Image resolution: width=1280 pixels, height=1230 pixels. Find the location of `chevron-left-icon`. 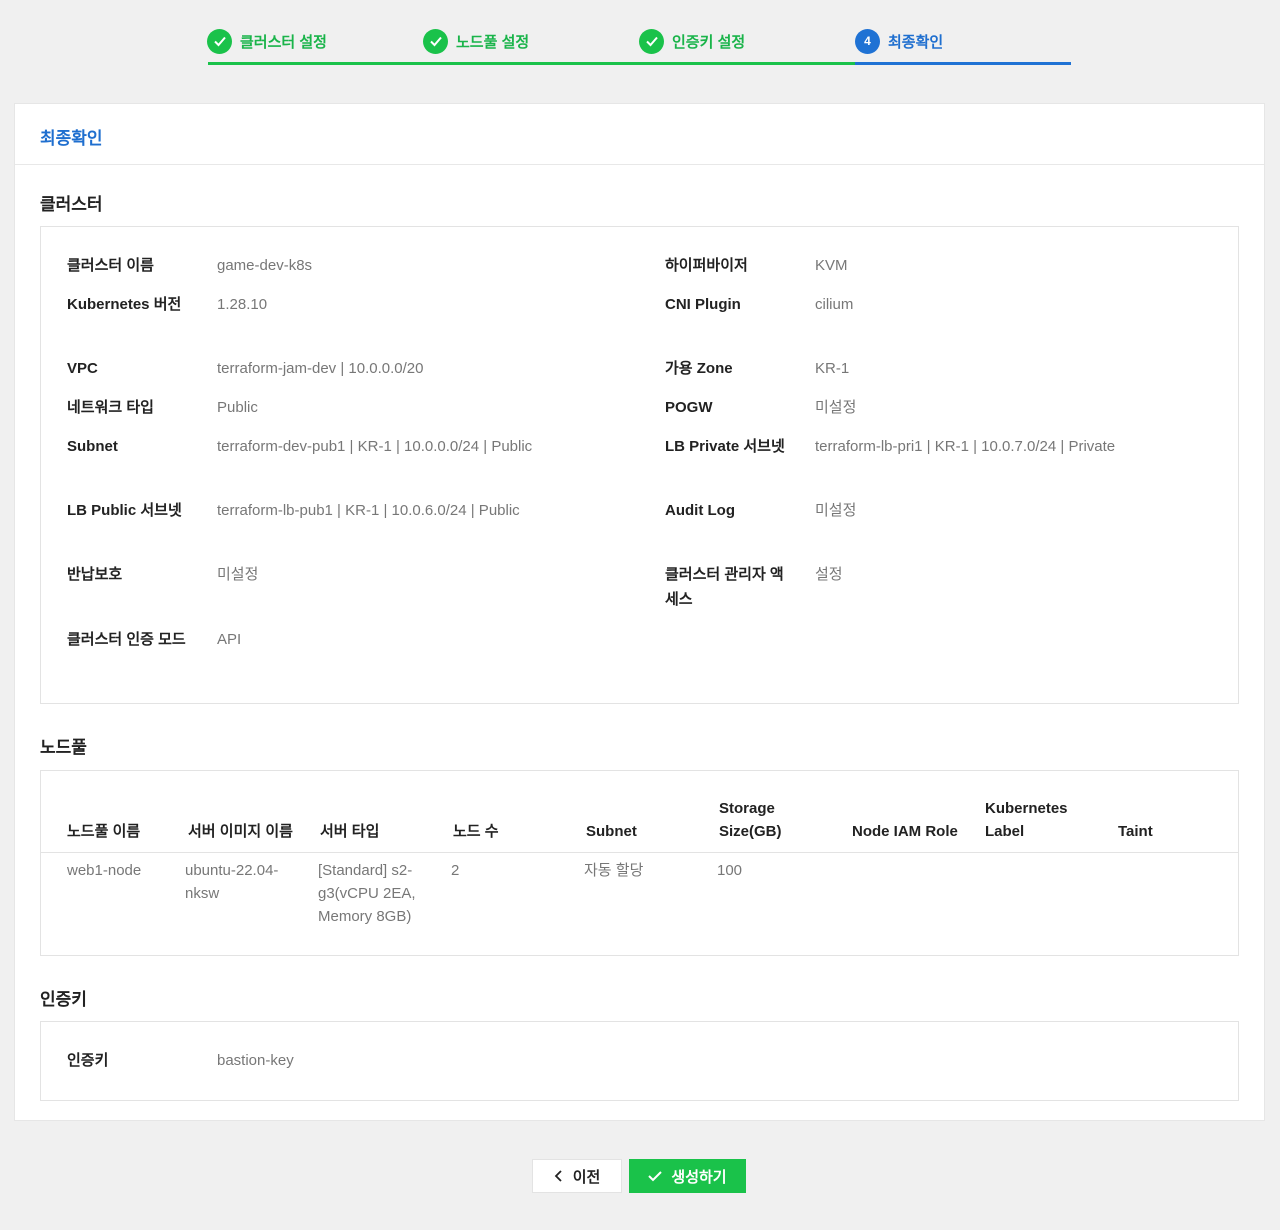

chevron-left-icon is located at coordinates (558, 1176).